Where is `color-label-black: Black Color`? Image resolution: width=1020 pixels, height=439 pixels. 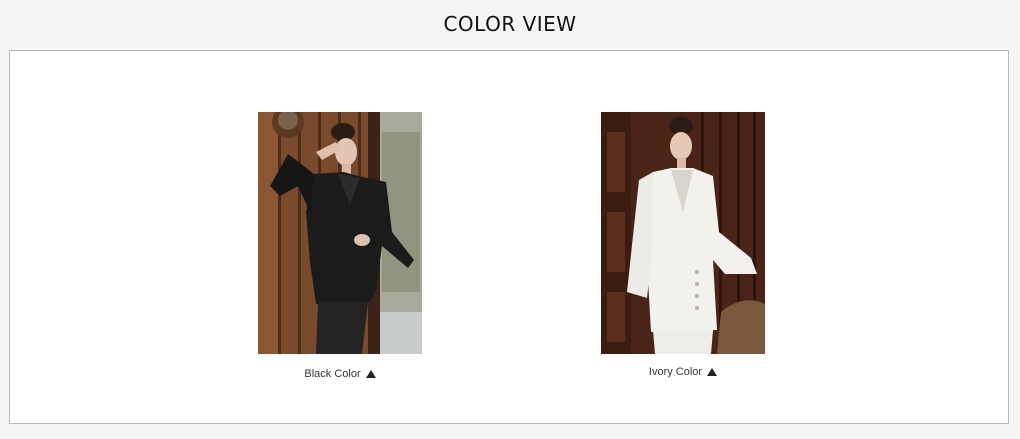 color-label-black: Black Color is located at coordinates (332, 374).